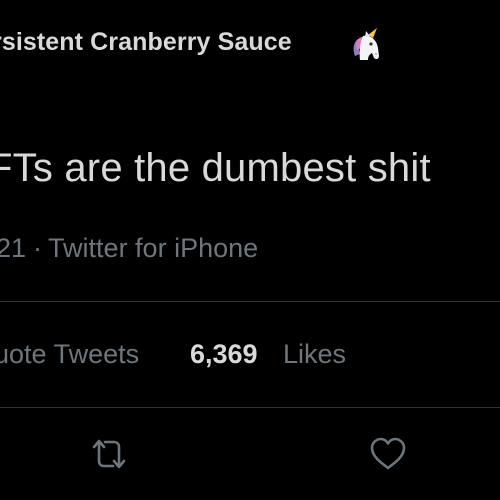  I want to click on heart-icon, so click(388, 453).